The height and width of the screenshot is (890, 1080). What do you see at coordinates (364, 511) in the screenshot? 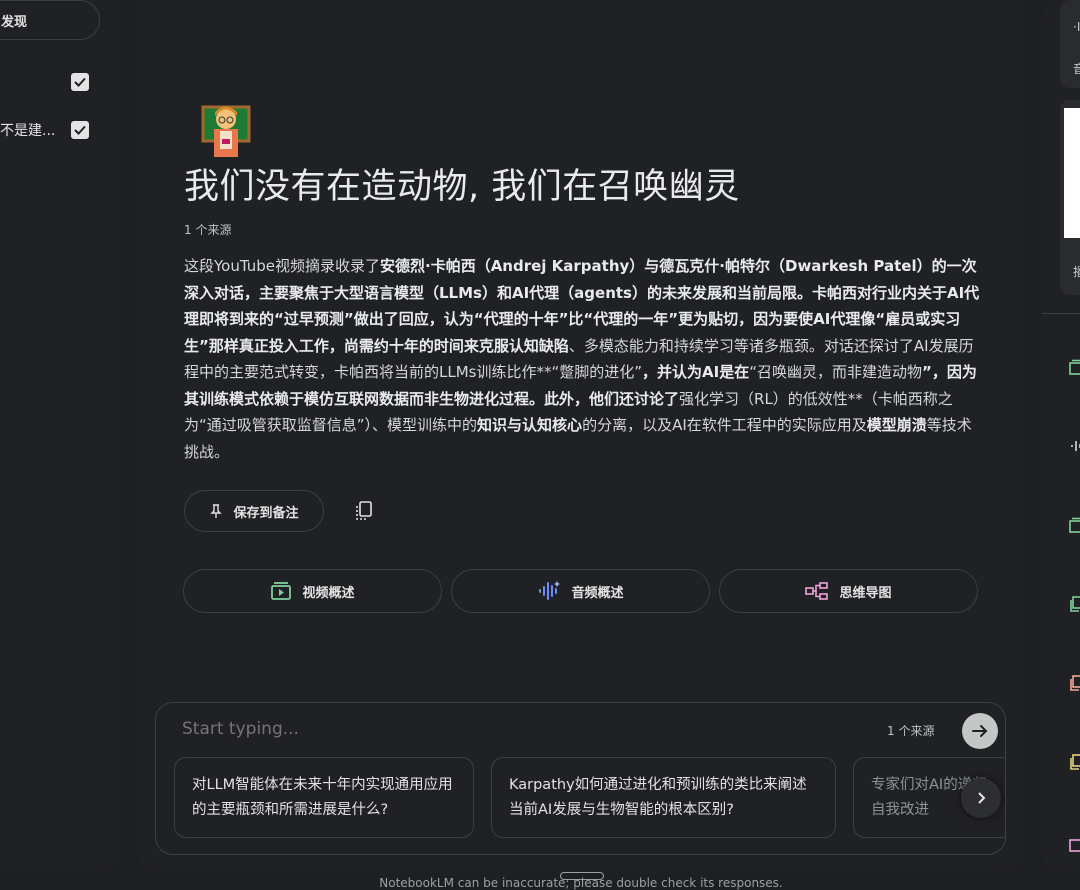
I see `copy-icon` at bounding box center [364, 511].